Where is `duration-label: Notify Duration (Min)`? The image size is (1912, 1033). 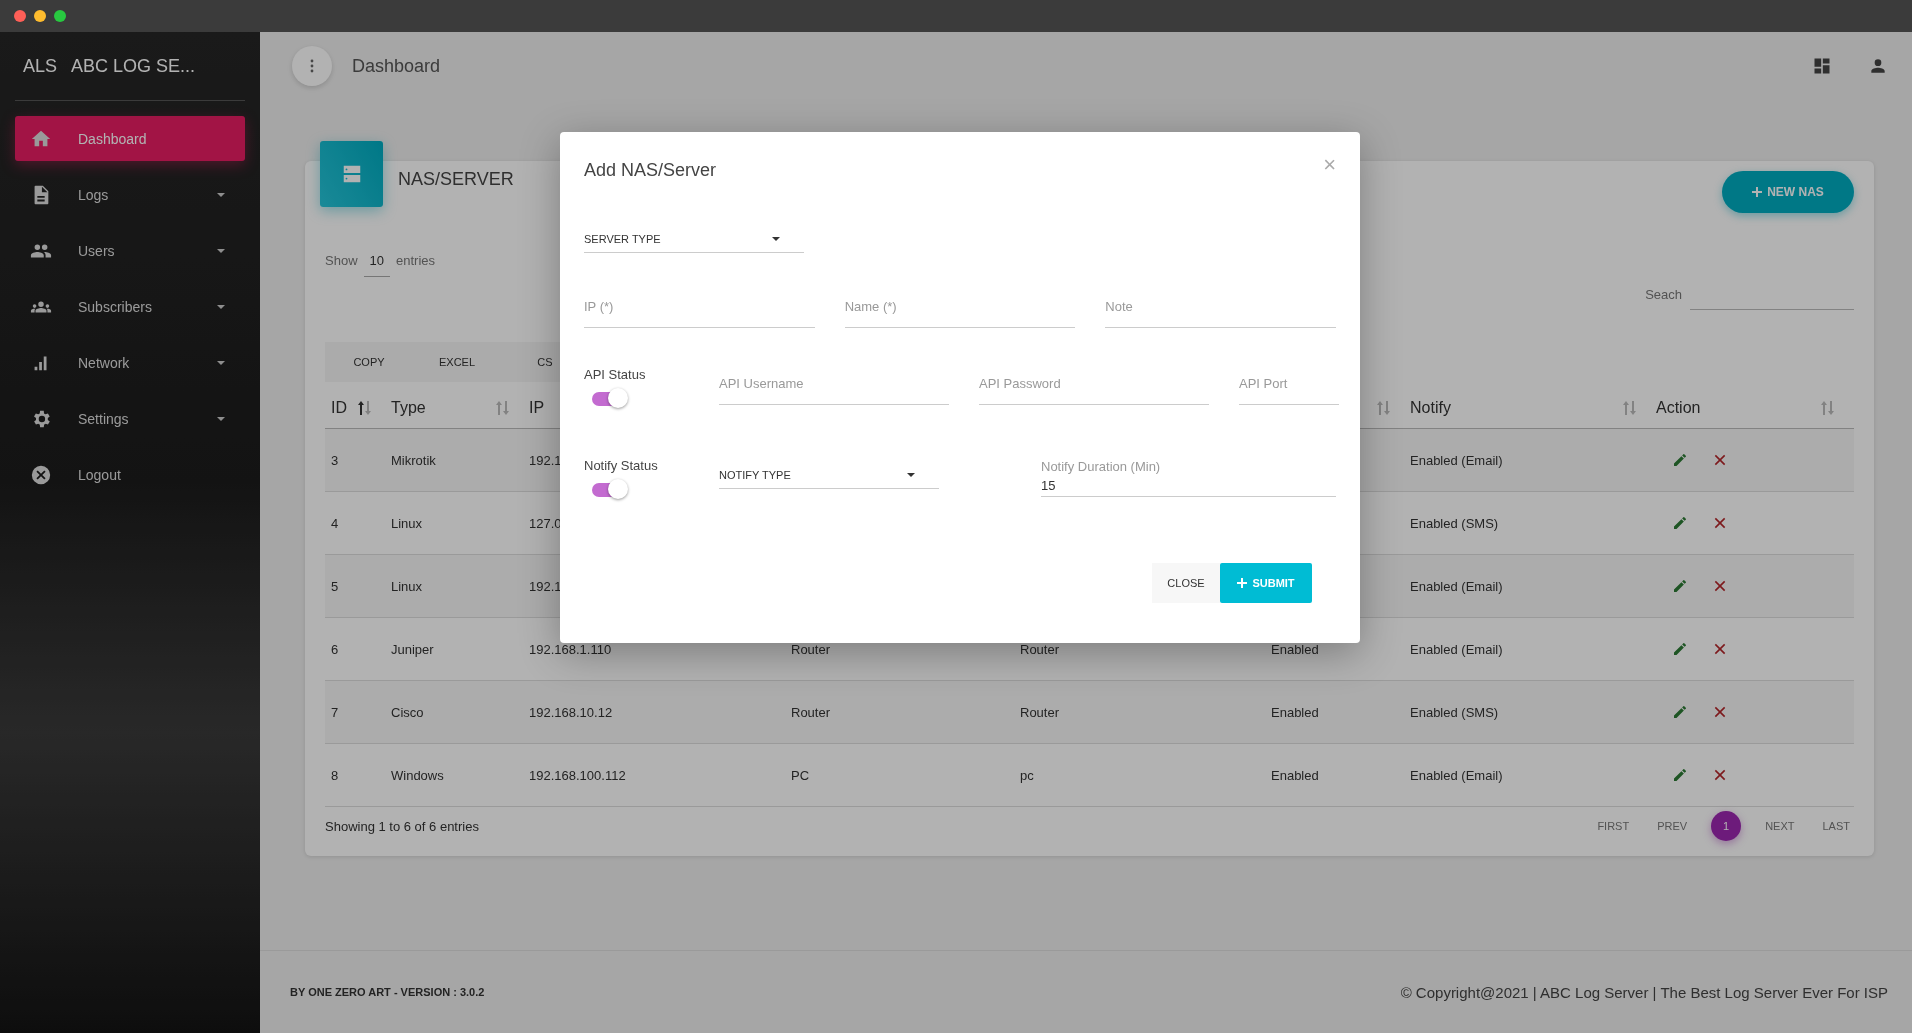 duration-label: Notify Duration (Min) is located at coordinates (1101, 466).